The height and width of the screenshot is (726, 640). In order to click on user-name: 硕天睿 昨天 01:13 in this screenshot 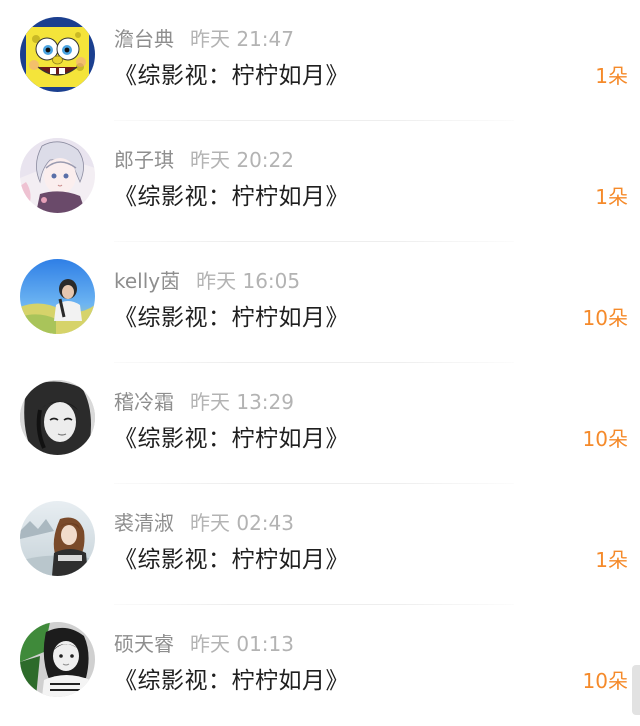, I will do `click(204, 642)`.